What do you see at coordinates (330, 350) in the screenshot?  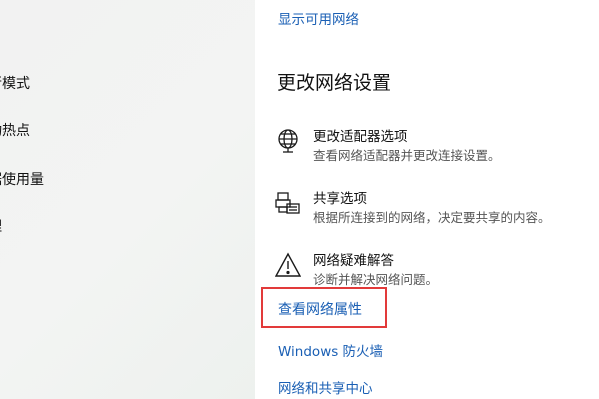 I see `windows-firewall-link: Windows 防火墙` at bounding box center [330, 350].